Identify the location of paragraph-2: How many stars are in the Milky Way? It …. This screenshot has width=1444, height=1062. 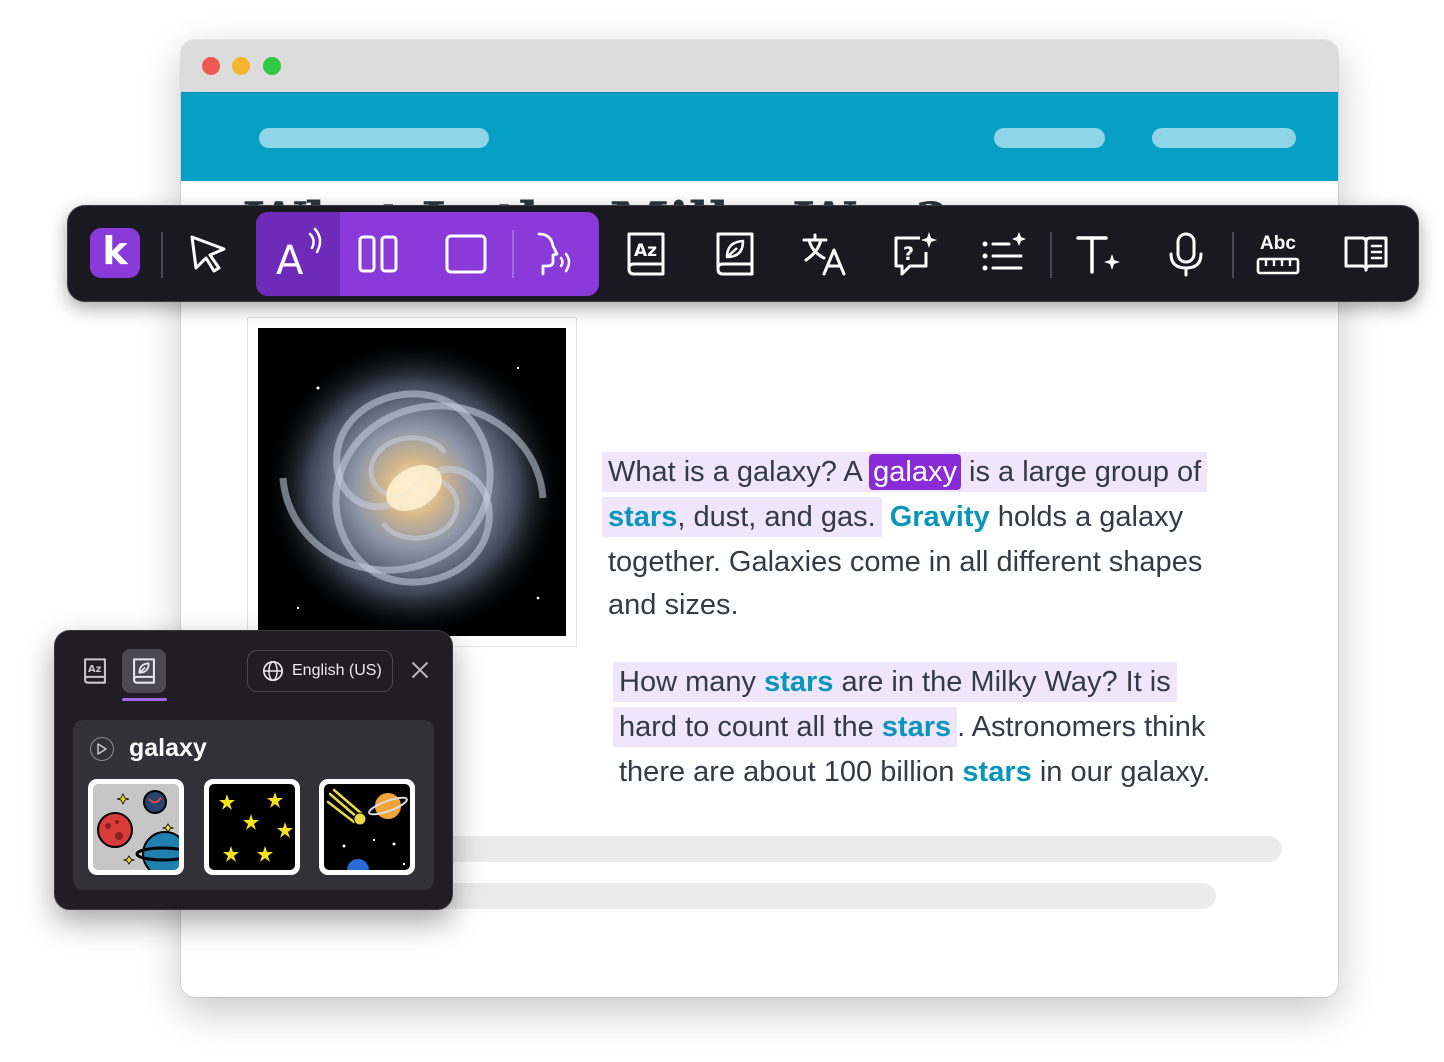
(911, 727).